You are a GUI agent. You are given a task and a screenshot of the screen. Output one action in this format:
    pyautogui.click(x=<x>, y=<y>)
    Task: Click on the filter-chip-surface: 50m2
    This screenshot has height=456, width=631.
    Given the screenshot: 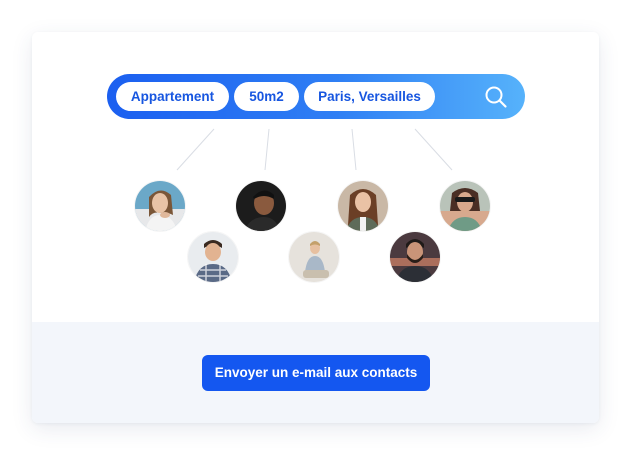 What is the action you would take?
    pyautogui.click(x=266, y=96)
    